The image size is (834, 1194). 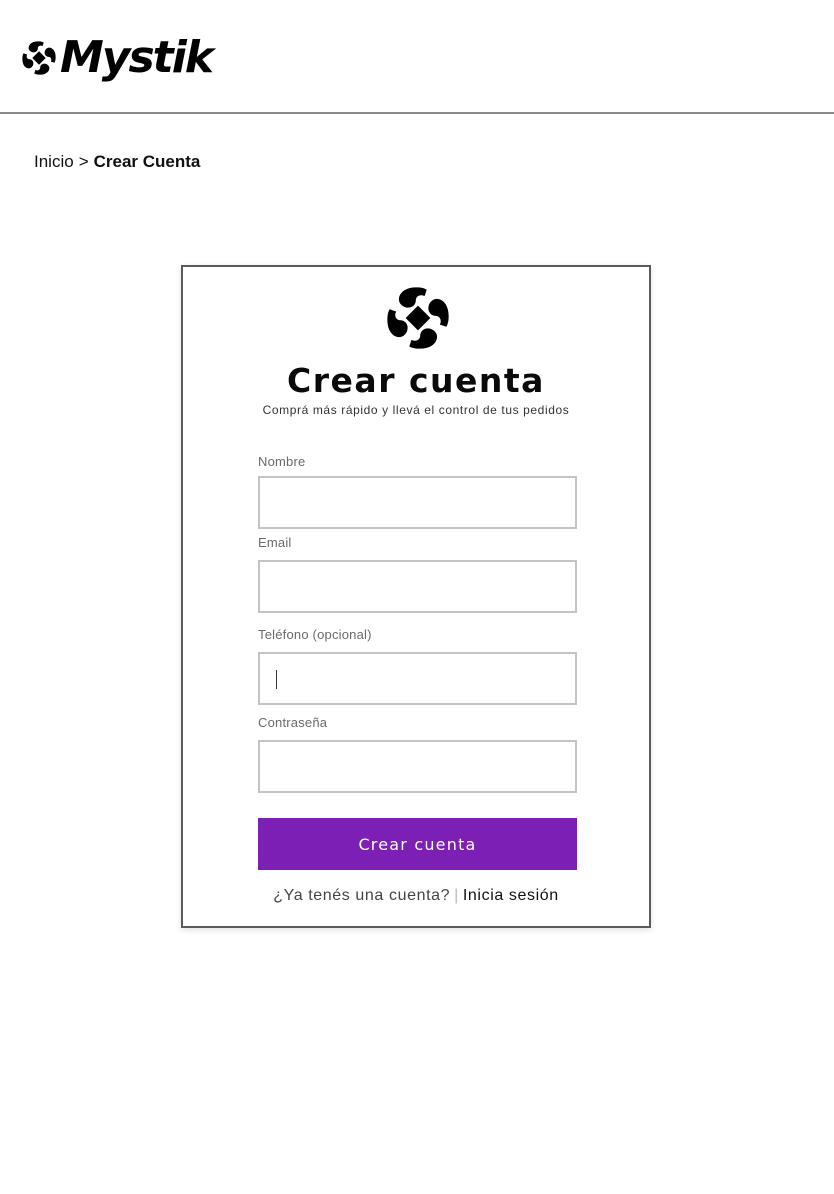 What do you see at coordinates (417, 766) in the screenshot?
I see `password-input` at bounding box center [417, 766].